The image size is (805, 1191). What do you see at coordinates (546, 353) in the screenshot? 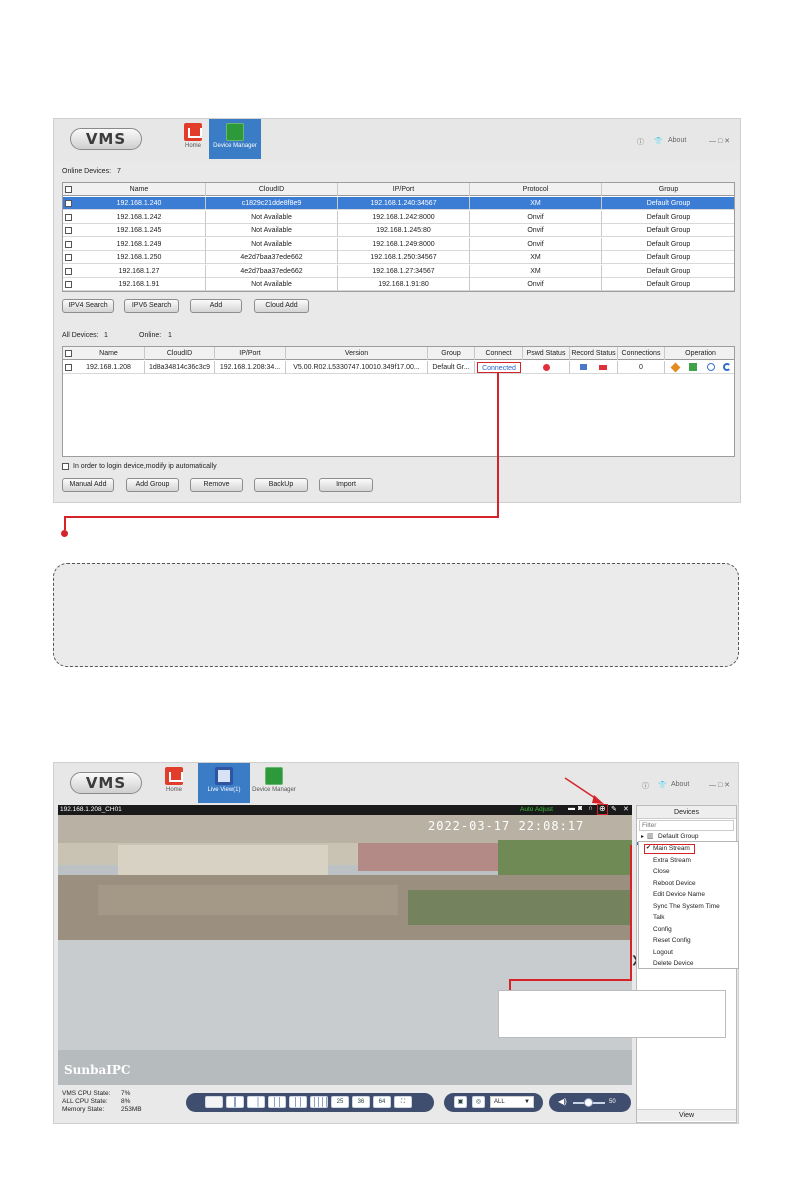
I see `col-pswd-status: Pswd Status` at bounding box center [546, 353].